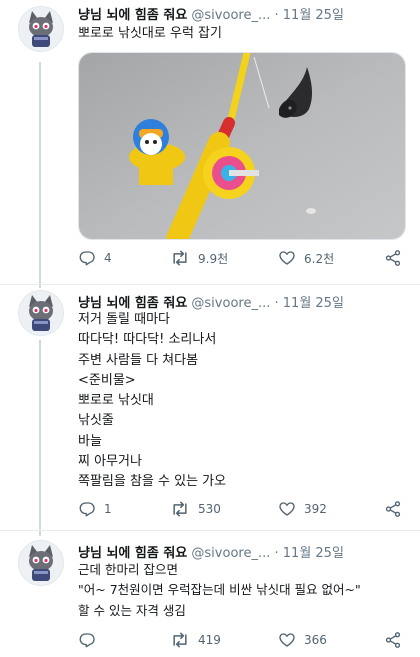 The width and height of the screenshot is (420, 657). What do you see at coordinates (243, 260) in the screenshot?
I see `tweet-actions: 4 9.9천 6.2천` at bounding box center [243, 260].